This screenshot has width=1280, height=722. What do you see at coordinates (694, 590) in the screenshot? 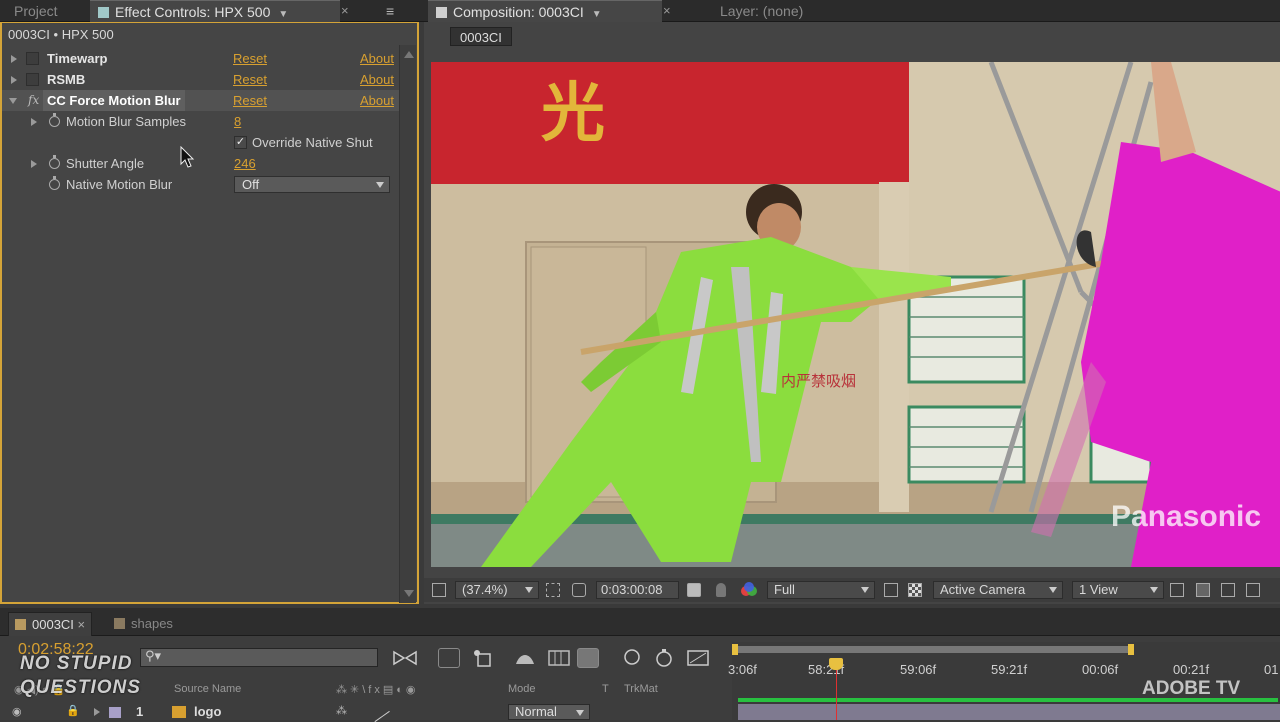
I see `camera-snapshot-icon` at bounding box center [694, 590].